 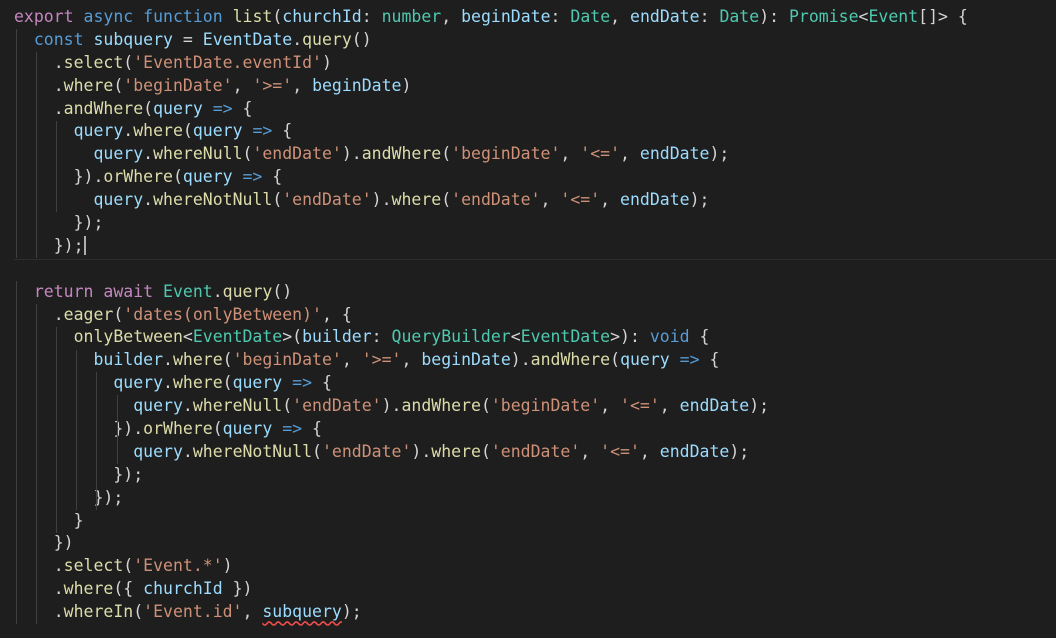 I want to click on code-line: .eager('dates(onlyBetween)', {, so click(x=535, y=315).